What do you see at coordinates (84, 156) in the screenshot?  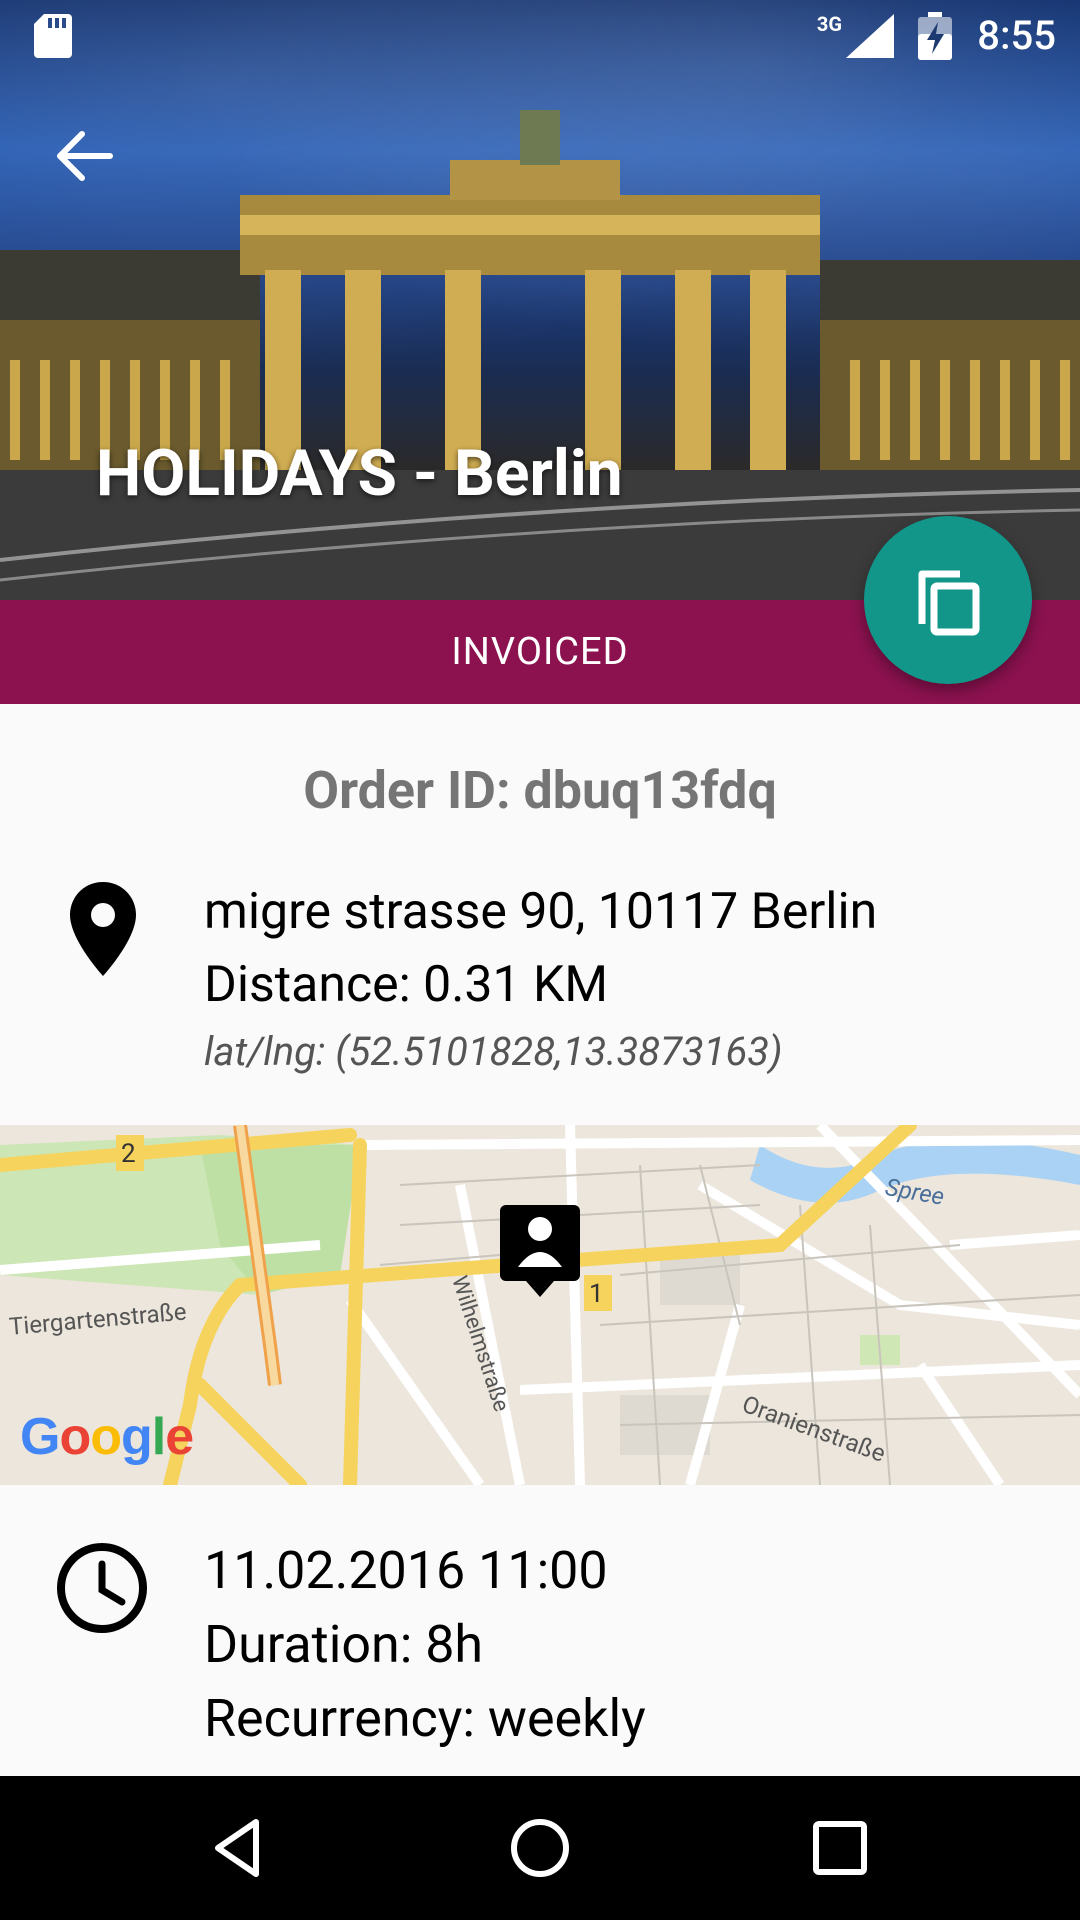 I see `back-arrow-icon` at bounding box center [84, 156].